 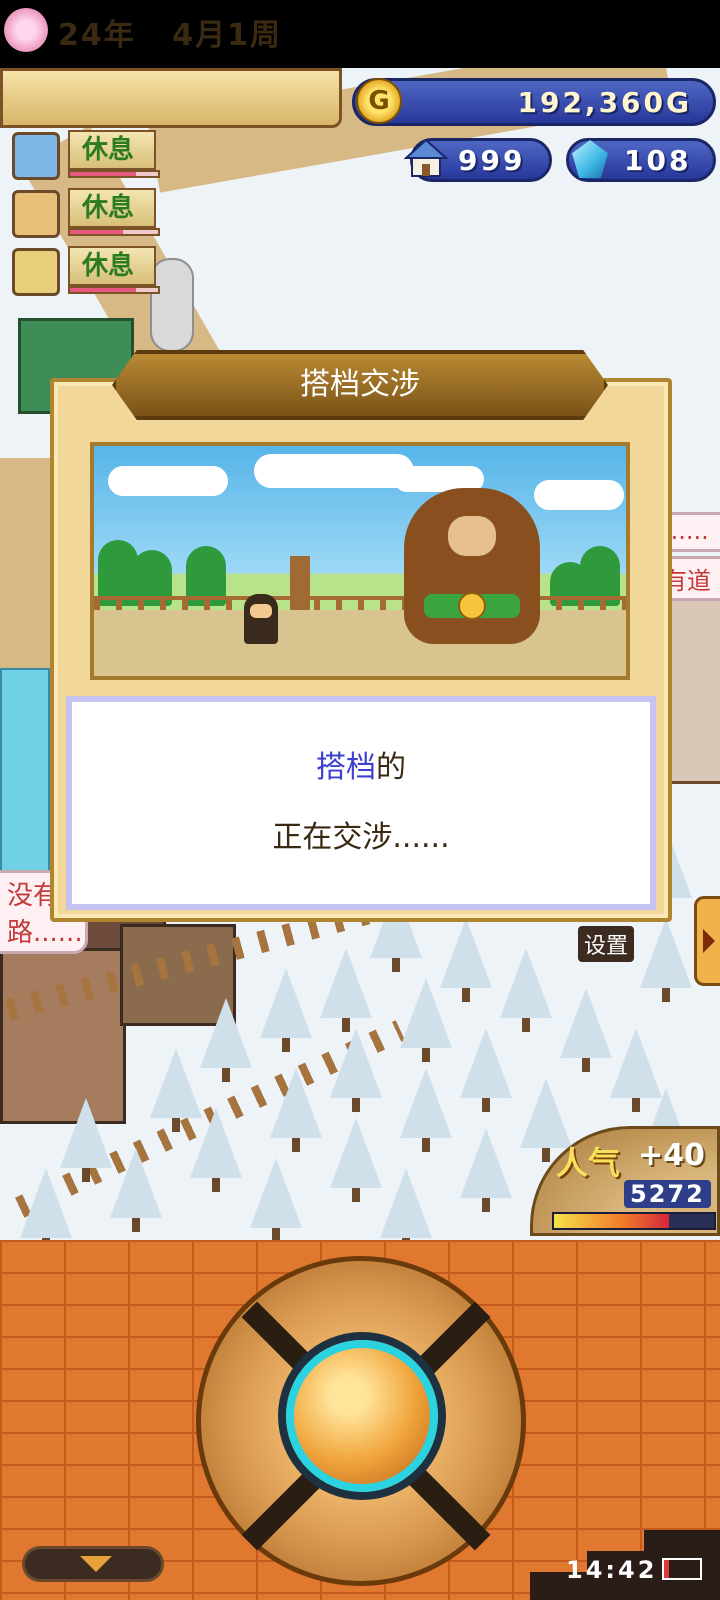 What do you see at coordinates (604, 102) in the screenshot?
I see `gold-amount: 192,360G` at bounding box center [604, 102].